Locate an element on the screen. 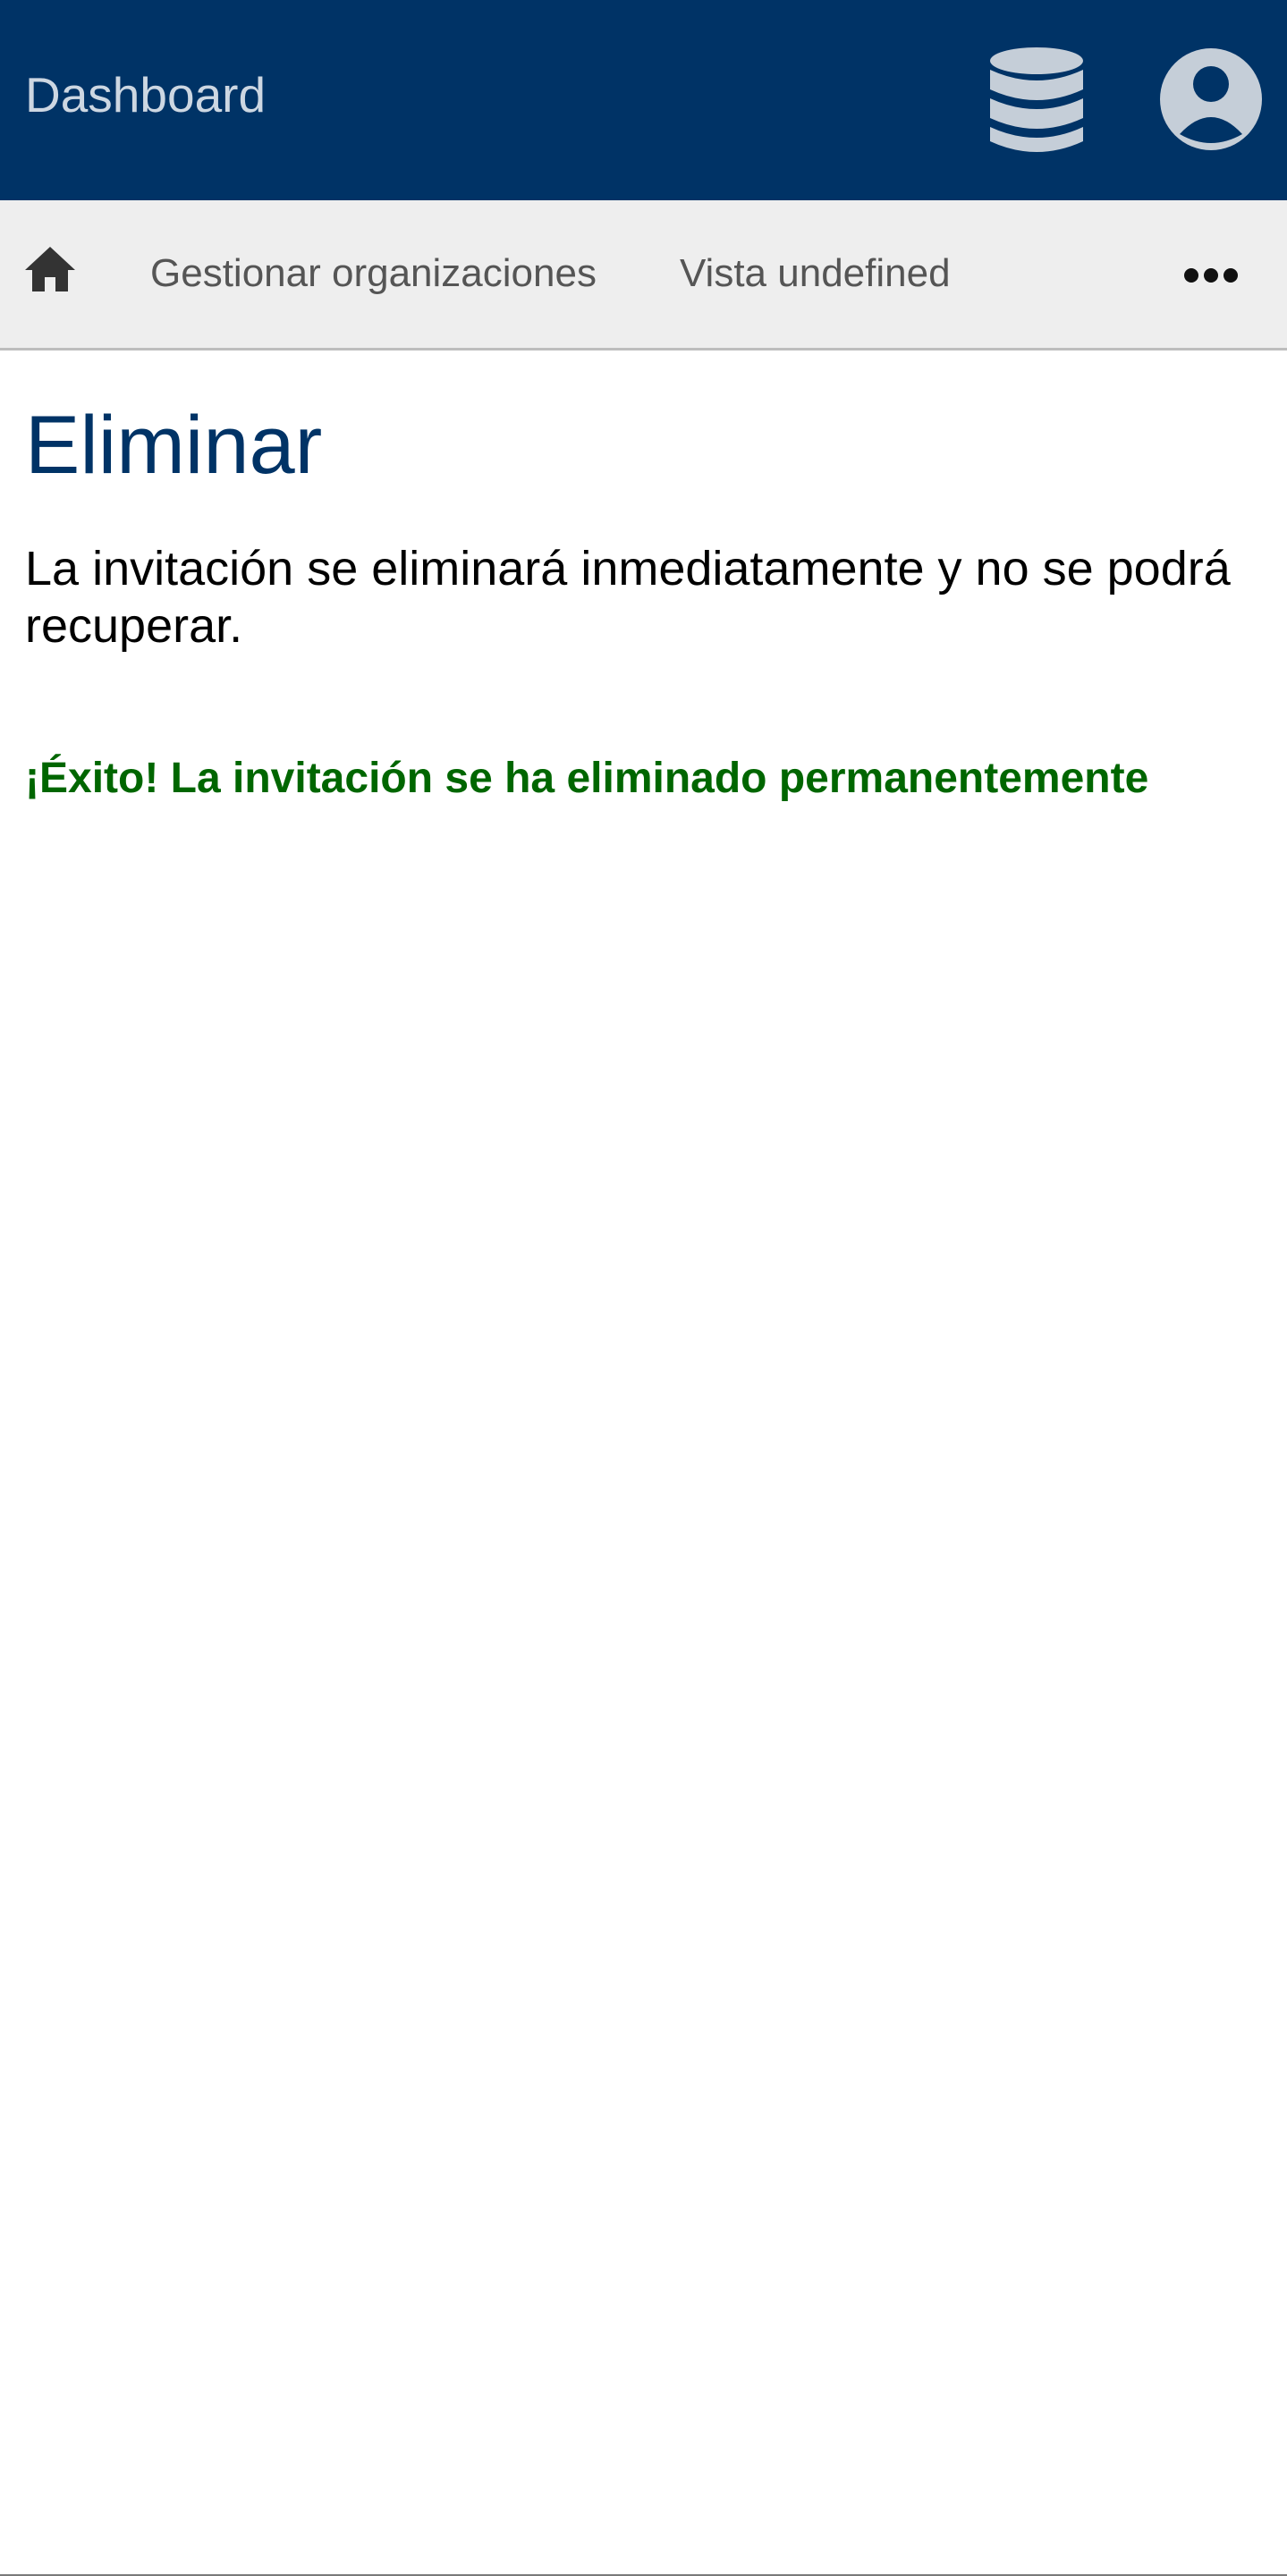  home-button is located at coordinates (50, 269).